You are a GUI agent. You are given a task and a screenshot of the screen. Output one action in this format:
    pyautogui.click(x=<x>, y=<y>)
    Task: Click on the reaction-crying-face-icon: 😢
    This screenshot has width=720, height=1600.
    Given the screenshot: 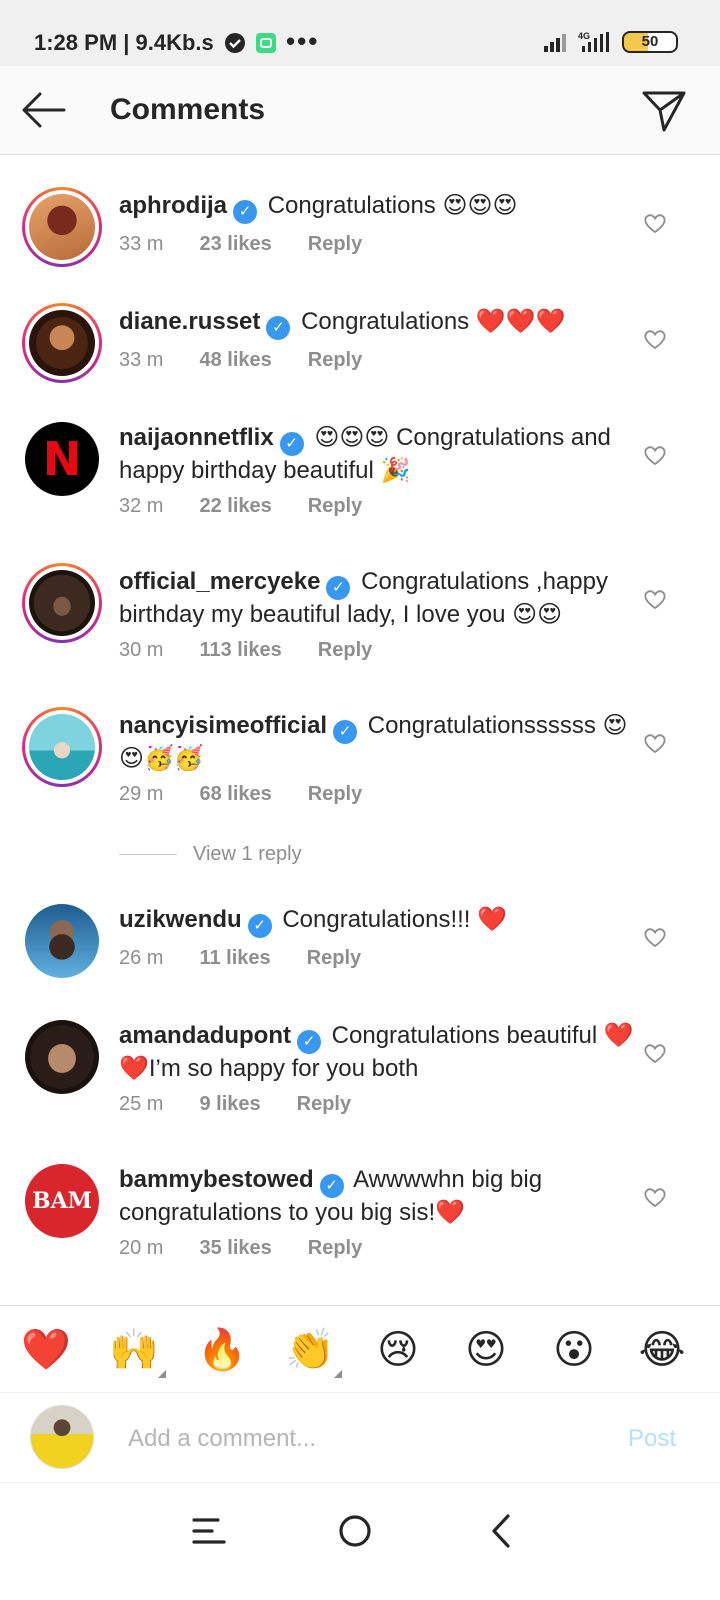 What is the action you would take?
    pyautogui.click(x=398, y=1350)
    